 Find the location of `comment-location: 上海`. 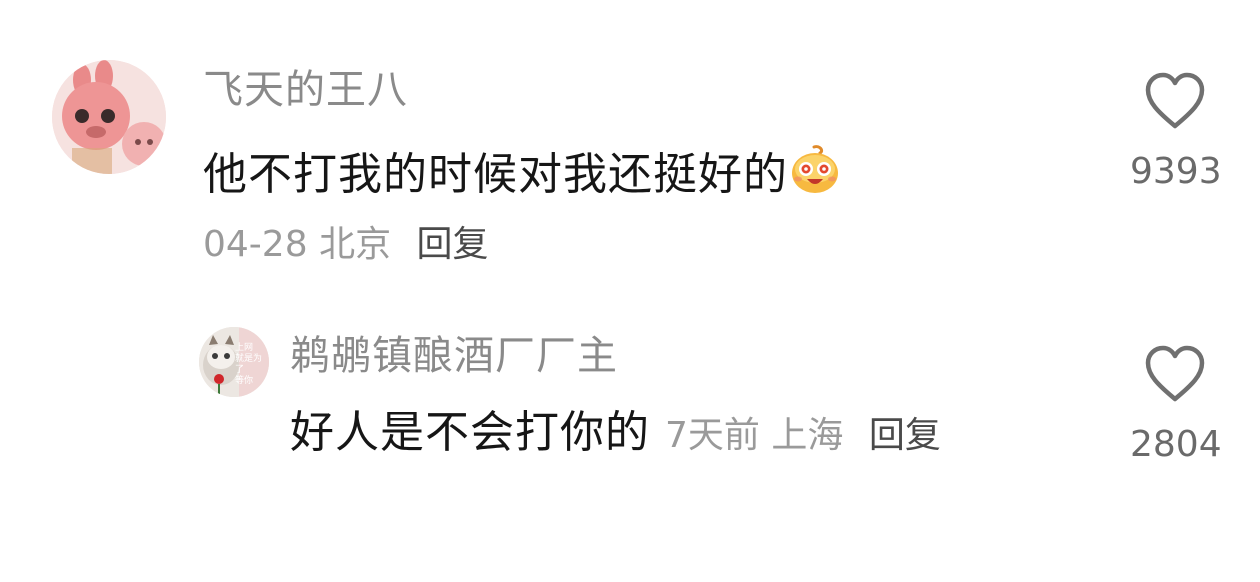

comment-location: 上海 is located at coordinates (807, 435).